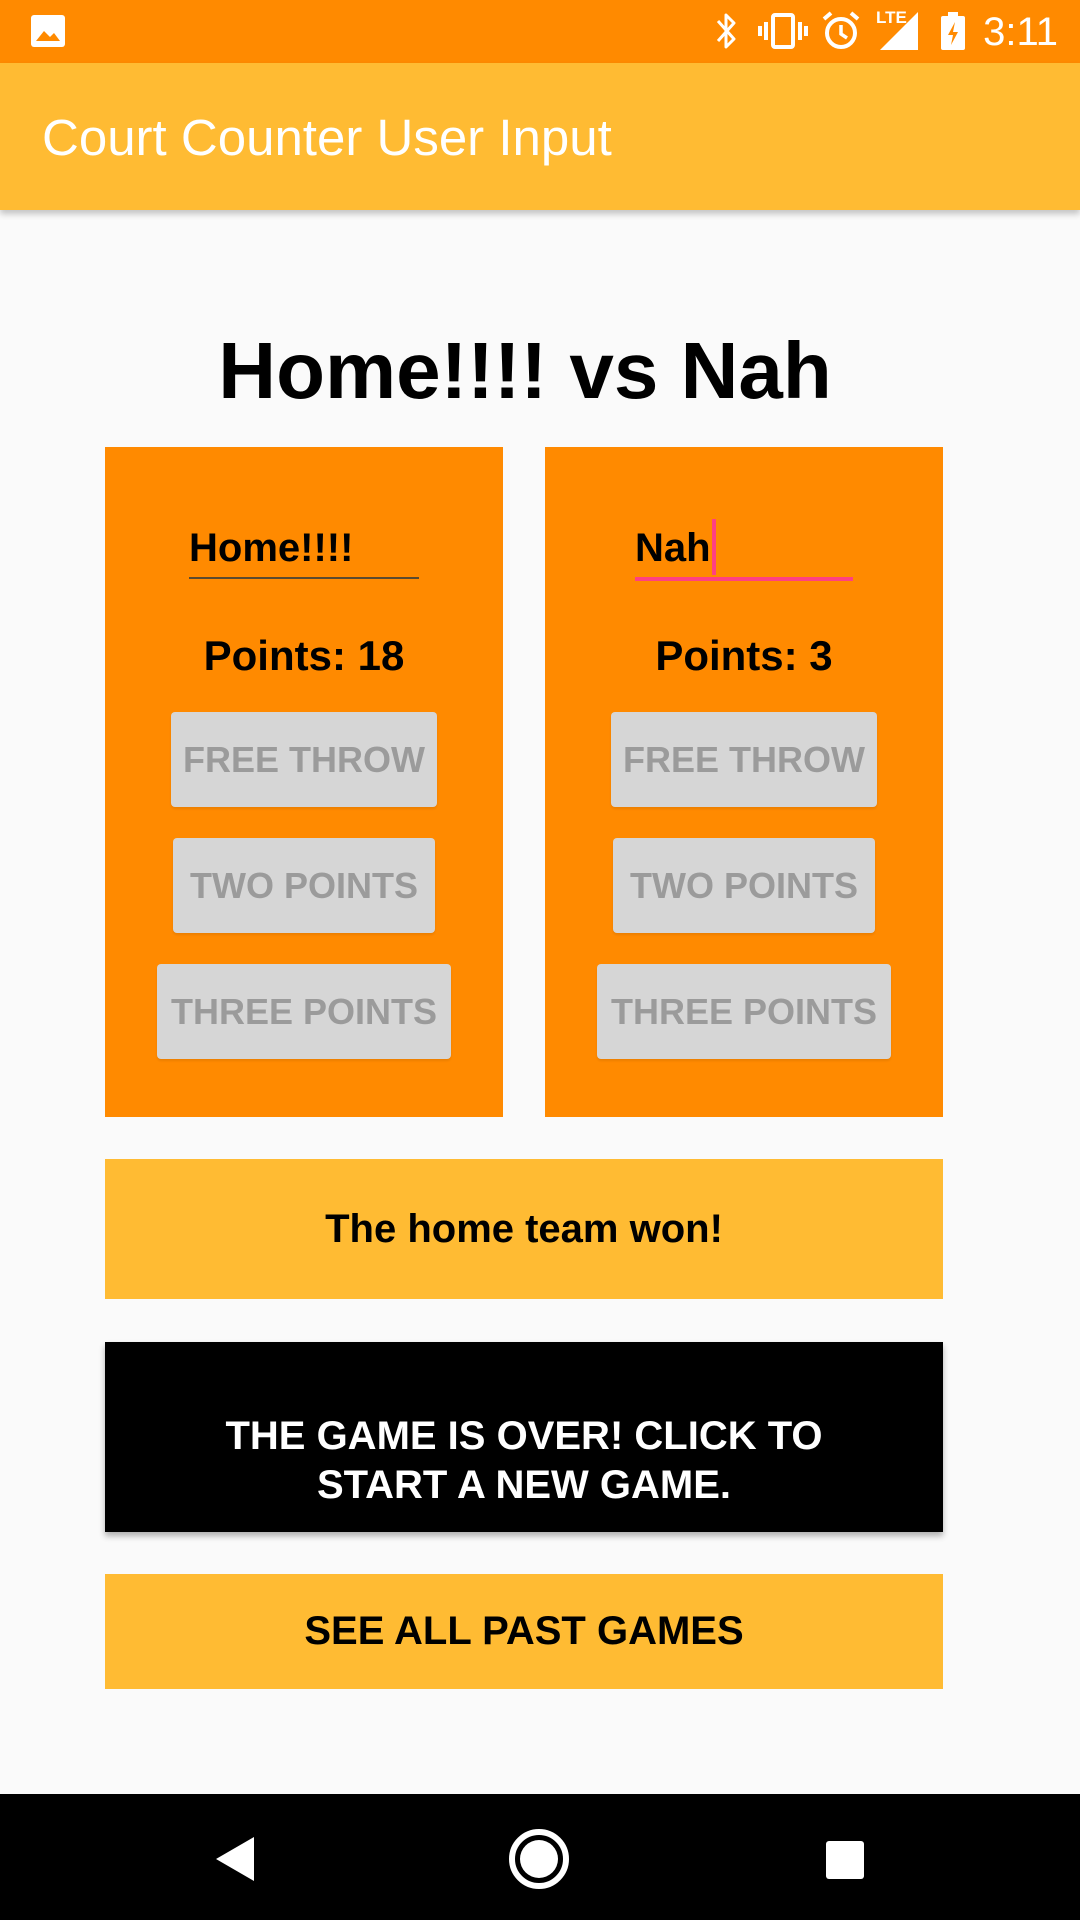 This screenshot has width=1080, height=1920. I want to click on match-title: Home!!!! vs Nah, so click(525, 370).